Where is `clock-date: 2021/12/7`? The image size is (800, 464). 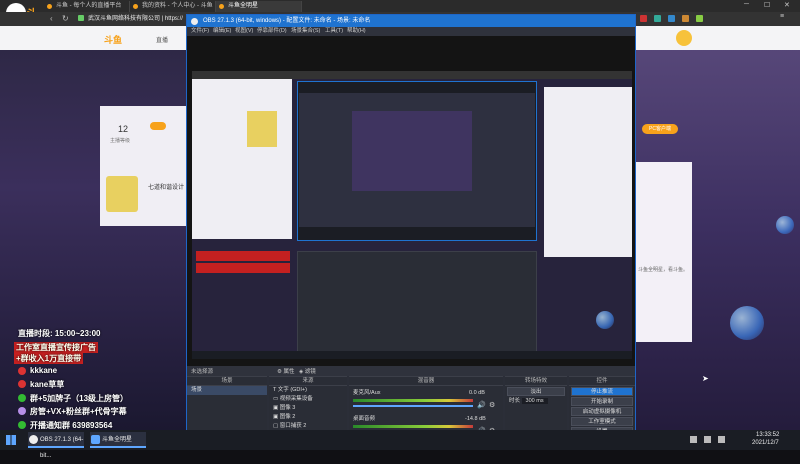
clock-date: 2021/12/7 is located at coordinates (765, 443).